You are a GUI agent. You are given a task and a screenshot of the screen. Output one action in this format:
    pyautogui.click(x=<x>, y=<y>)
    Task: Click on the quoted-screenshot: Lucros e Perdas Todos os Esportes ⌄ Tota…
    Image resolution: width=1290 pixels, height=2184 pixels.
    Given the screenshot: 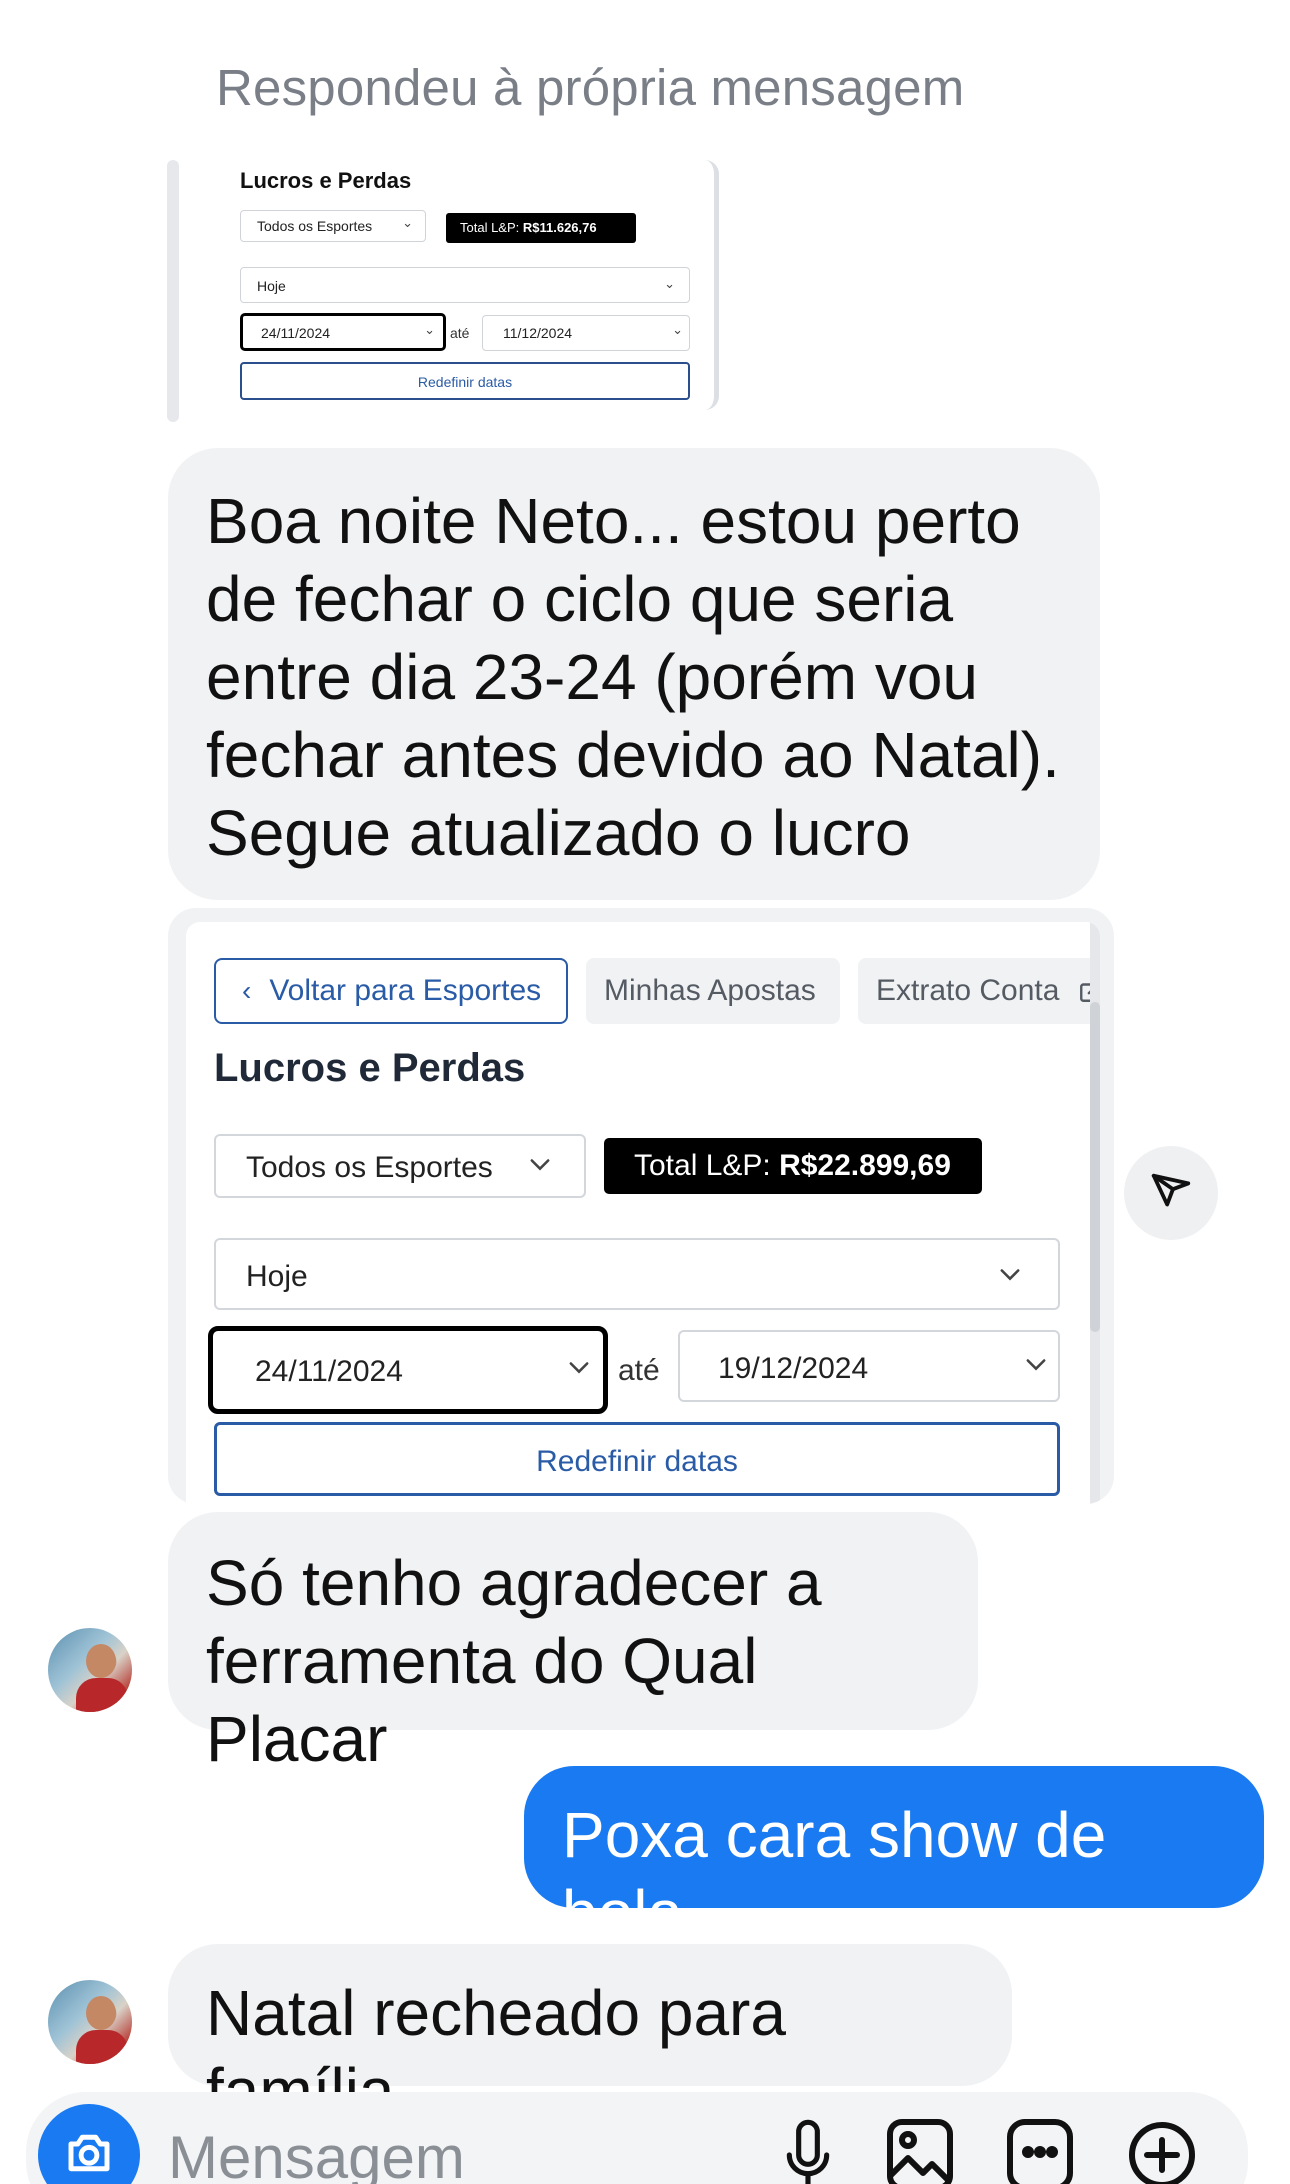 What is the action you would take?
    pyautogui.click(x=466, y=285)
    